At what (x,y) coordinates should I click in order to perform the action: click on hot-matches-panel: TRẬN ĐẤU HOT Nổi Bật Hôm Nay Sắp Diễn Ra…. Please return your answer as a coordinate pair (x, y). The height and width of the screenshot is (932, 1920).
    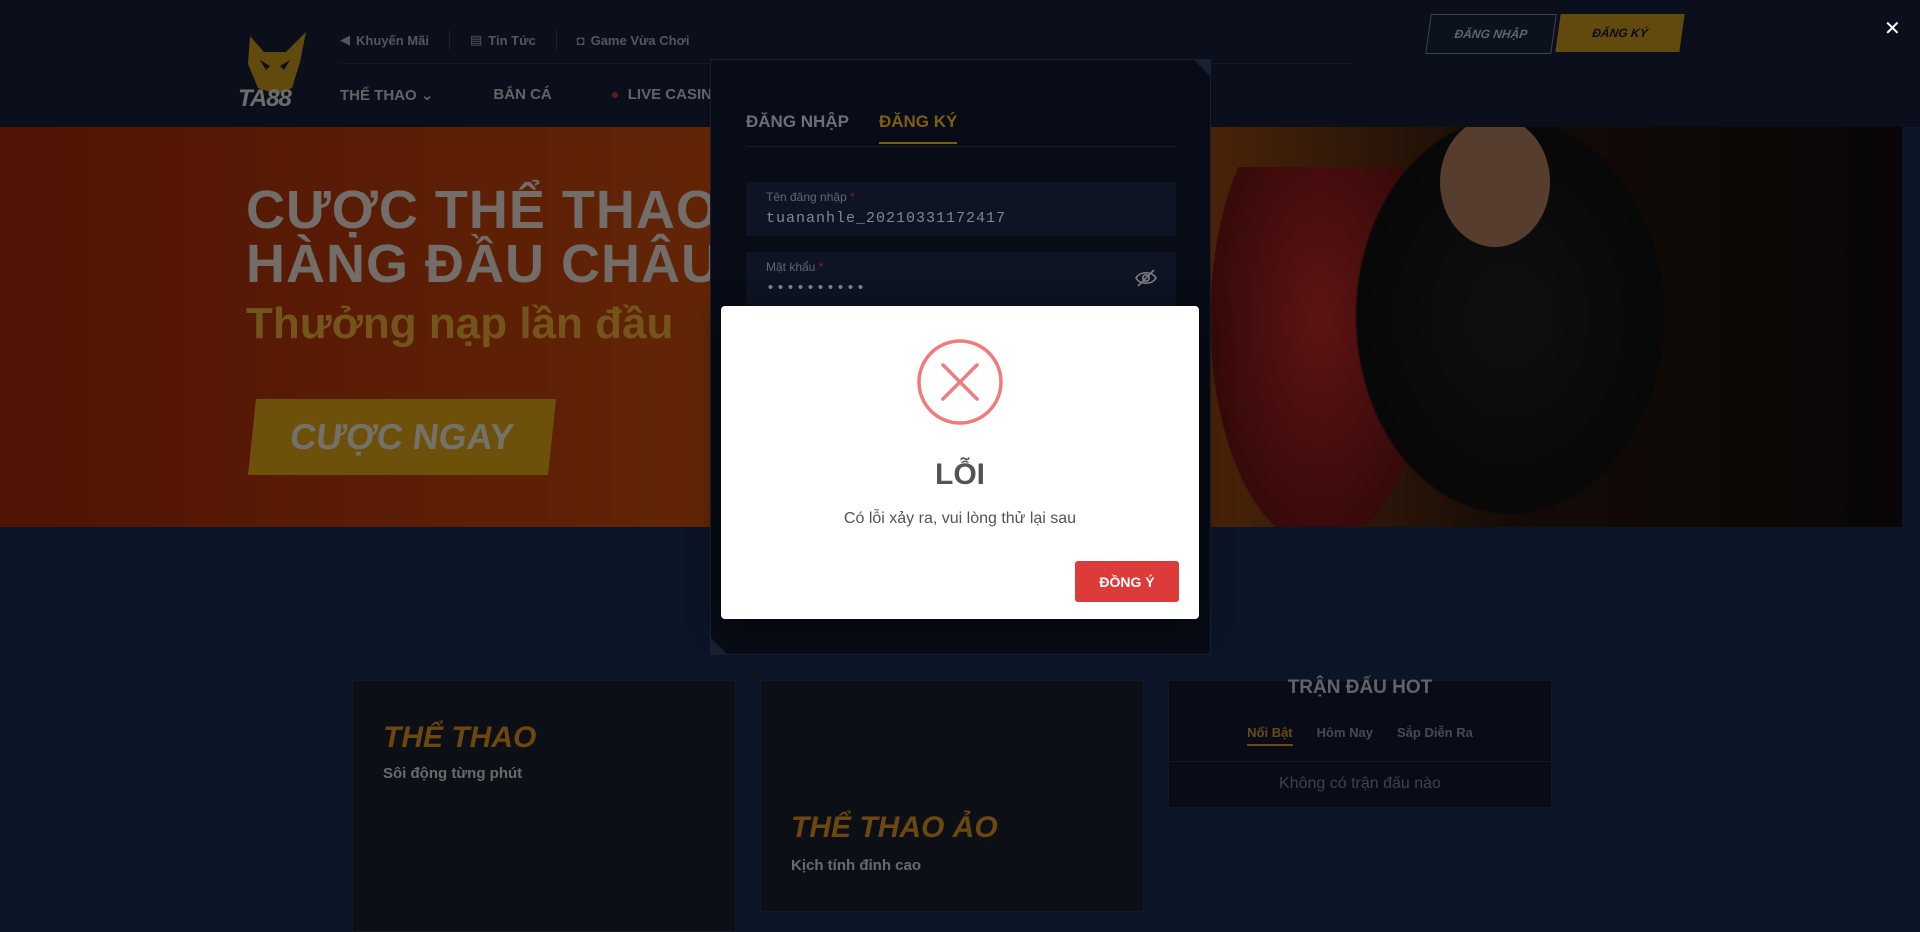
    Looking at the image, I should click on (1360, 742).